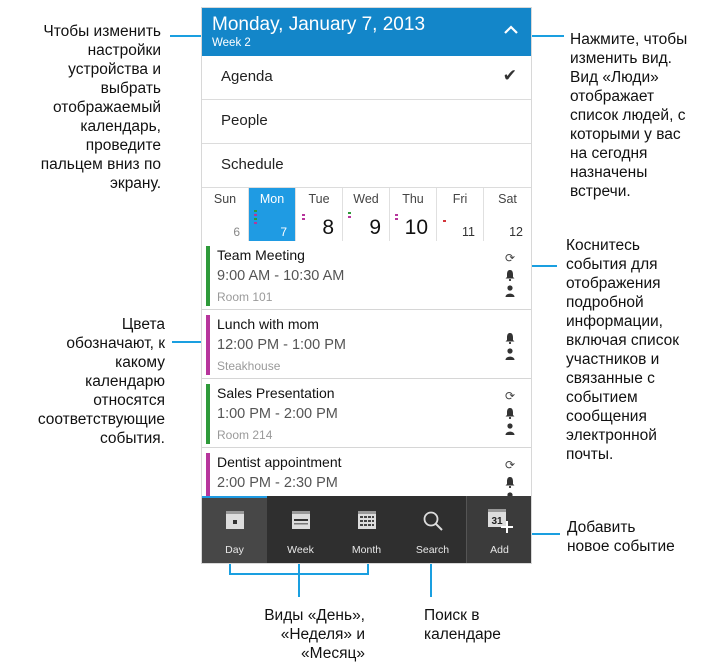  What do you see at coordinates (462, 625) in the screenshot?
I see `callout-search: Поиск в календаре` at bounding box center [462, 625].